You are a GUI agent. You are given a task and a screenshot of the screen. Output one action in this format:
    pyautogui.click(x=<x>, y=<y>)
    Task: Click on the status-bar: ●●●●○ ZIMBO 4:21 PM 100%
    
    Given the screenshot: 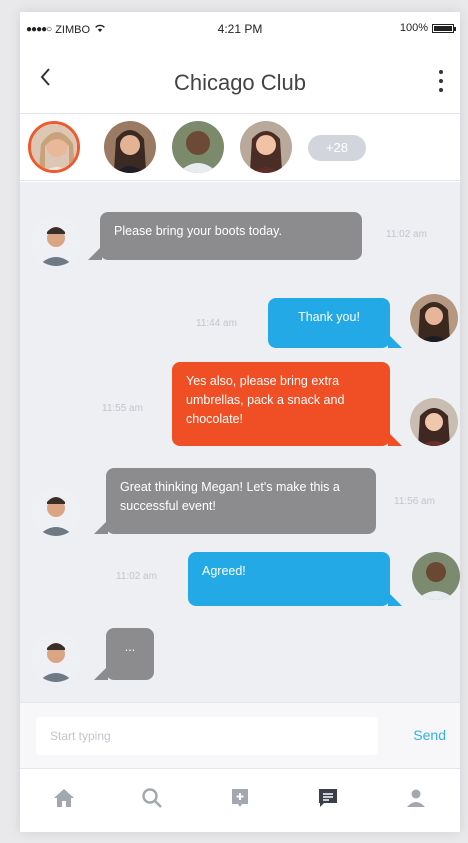 What is the action you would take?
    pyautogui.click(x=240, y=30)
    